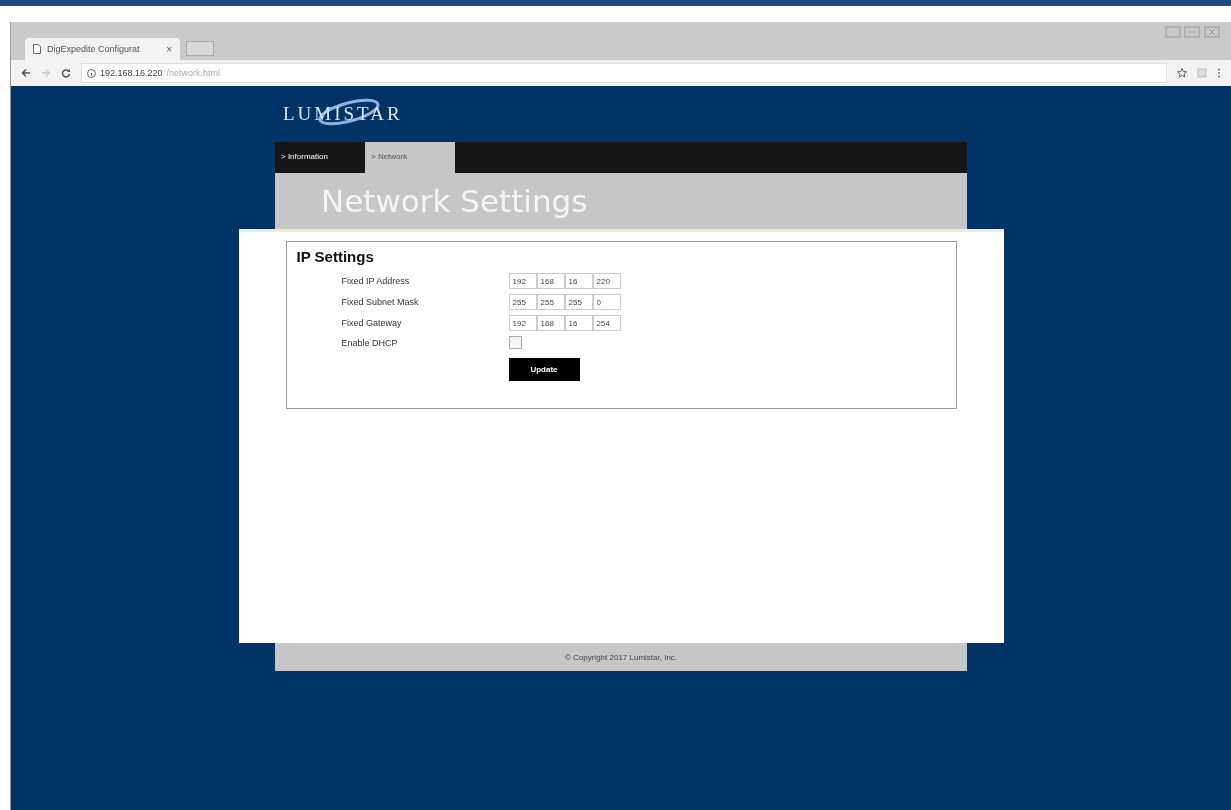 The image size is (1231, 810). I want to click on reload-icon, so click(66, 73).